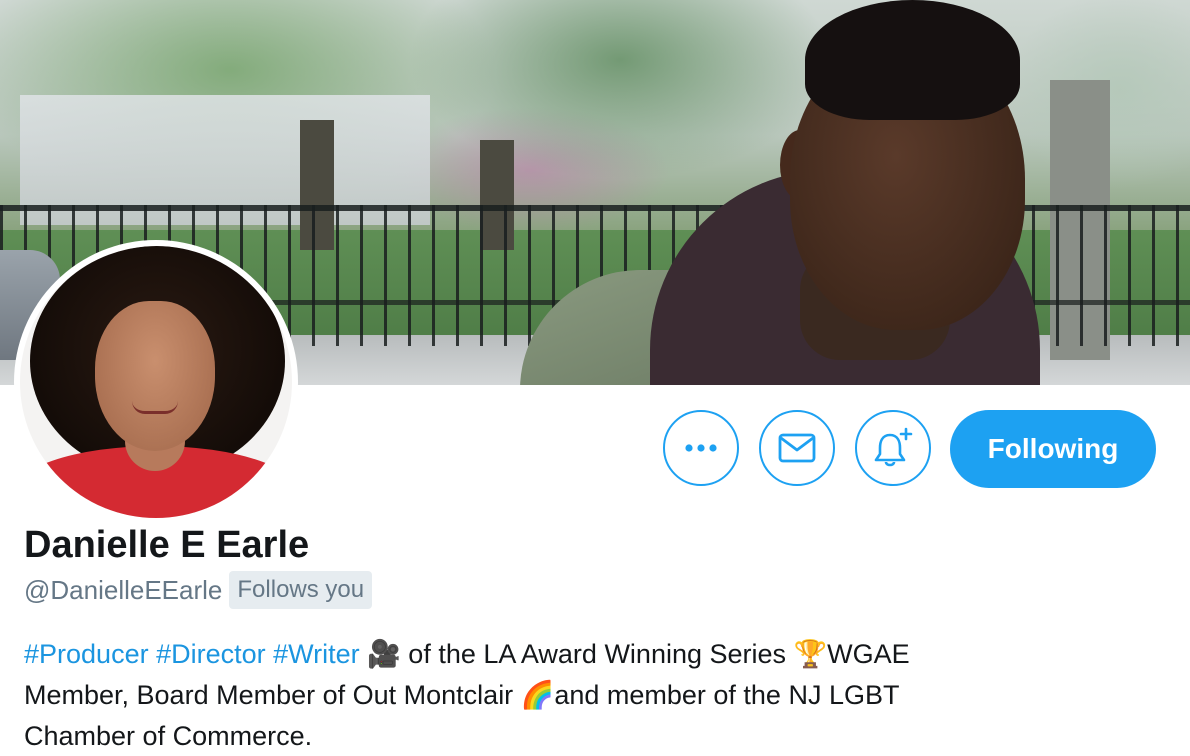  Describe the element at coordinates (810, 654) in the screenshot. I see `trophy-emoji: 🏆` at that location.